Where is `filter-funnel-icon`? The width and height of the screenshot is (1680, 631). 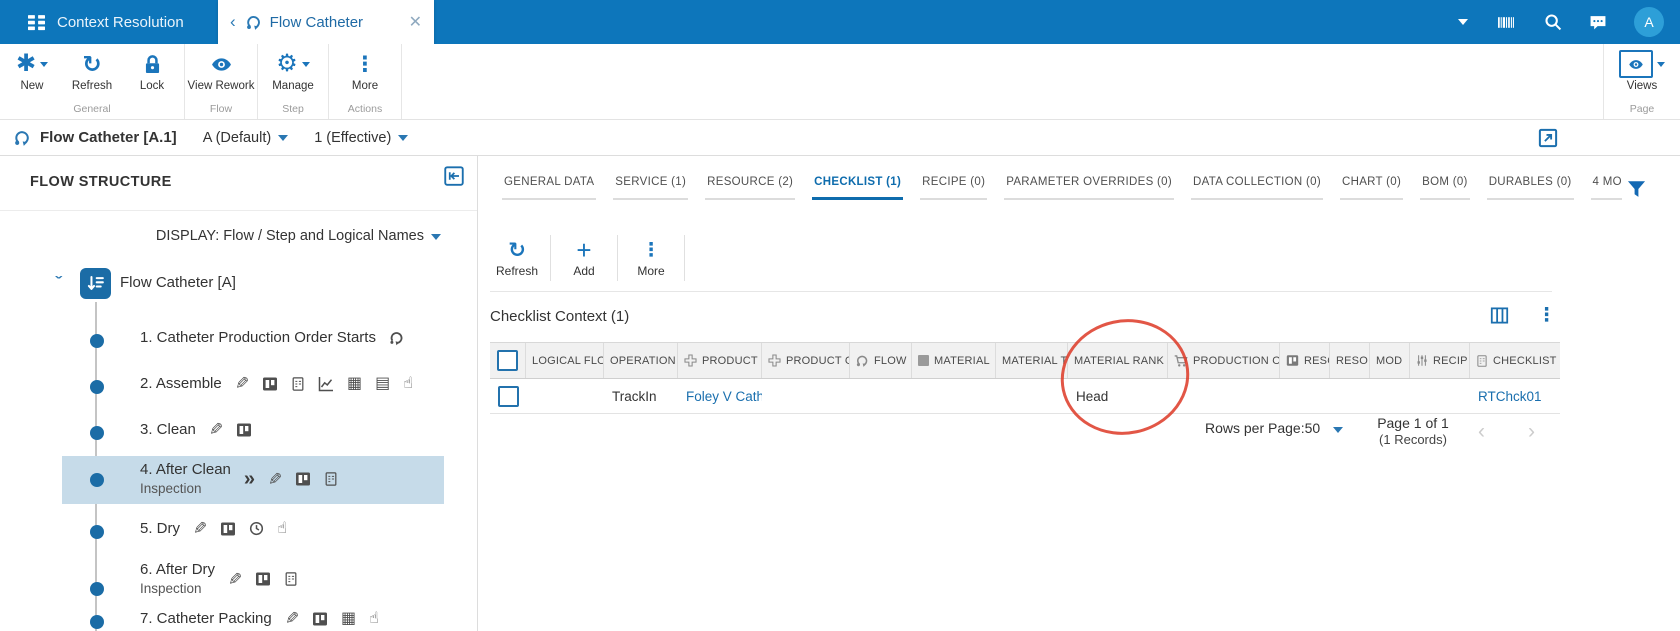
filter-funnel-icon is located at coordinates (1636, 189).